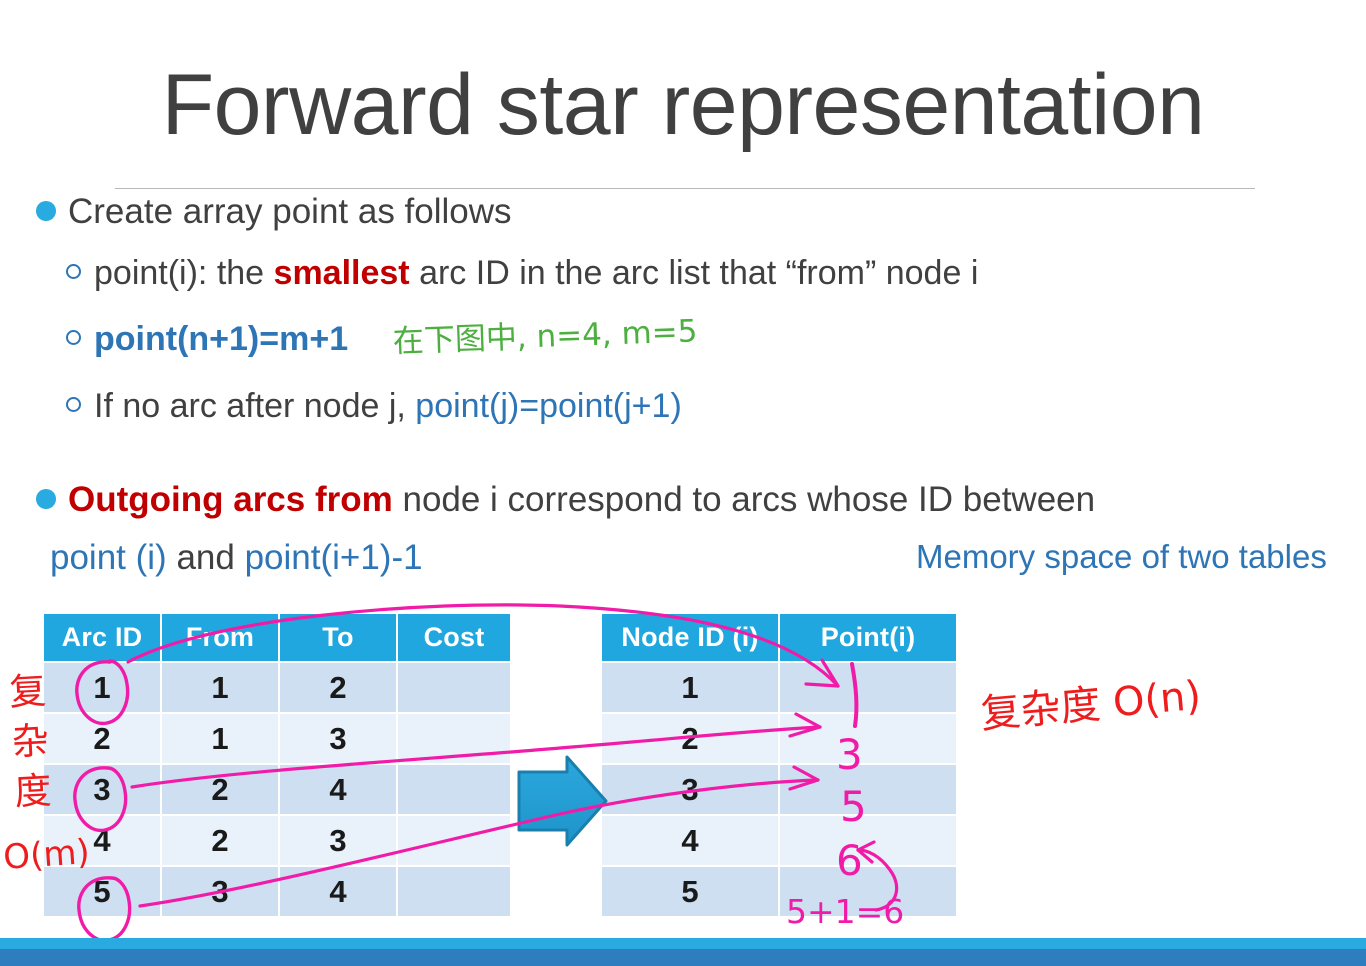  What do you see at coordinates (690, 840) in the screenshot?
I see `cell-node-id: 4` at bounding box center [690, 840].